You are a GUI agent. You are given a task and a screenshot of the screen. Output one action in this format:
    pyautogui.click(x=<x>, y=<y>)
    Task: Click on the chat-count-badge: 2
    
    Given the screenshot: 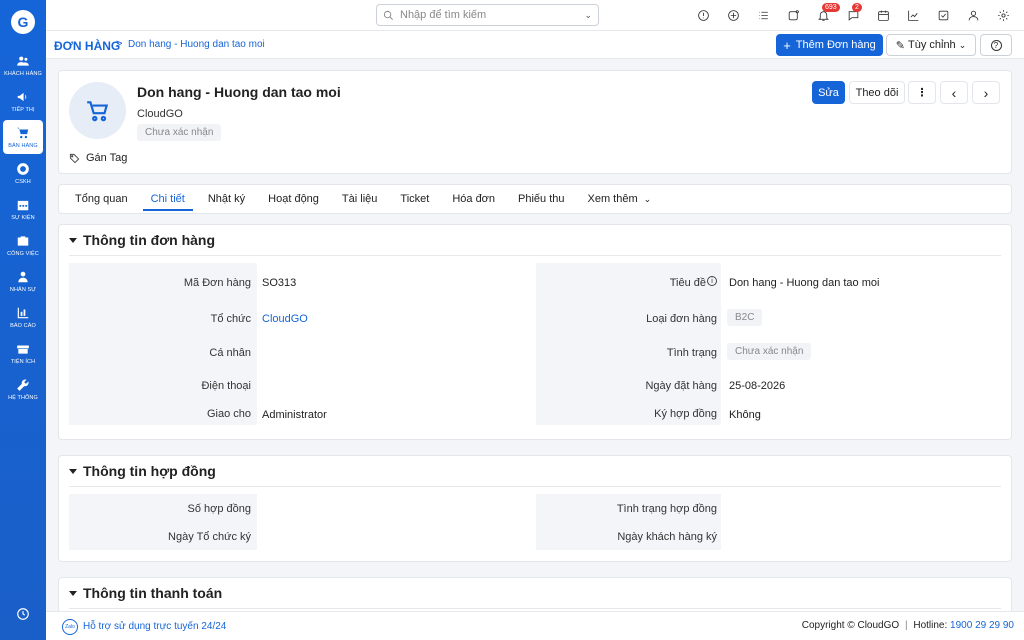 What is the action you would take?
    pyautogui.click(x=857, y=7)
    